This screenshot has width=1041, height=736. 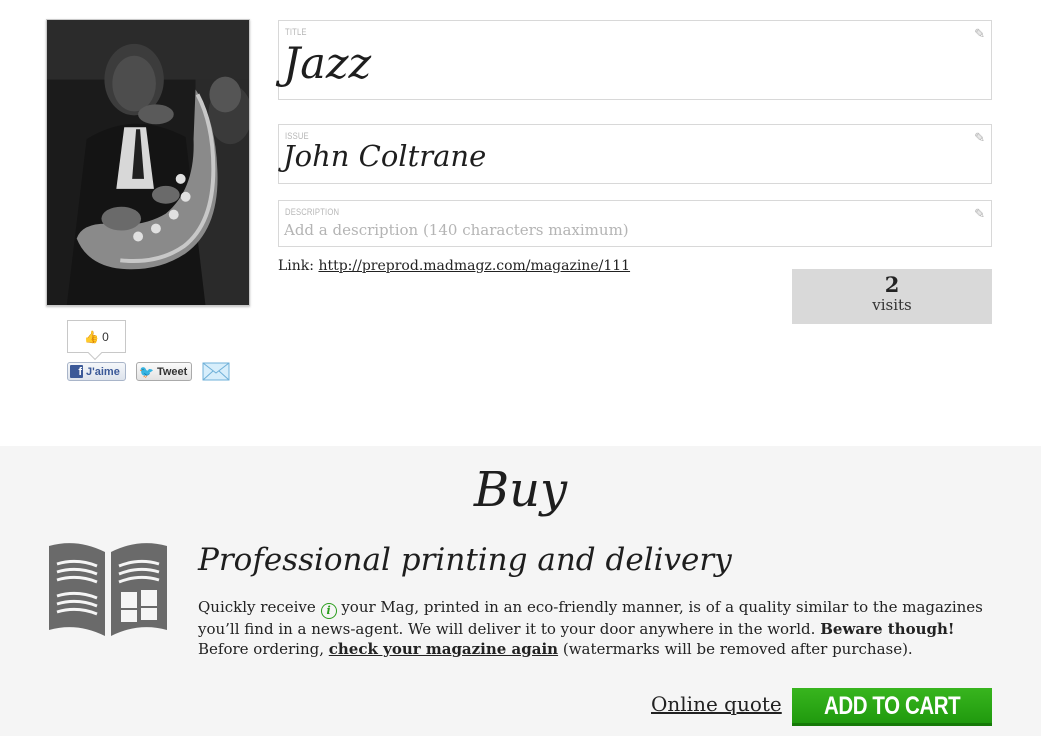 What do you see at coordinates (887, 629) in the screenshot?
I see `desc-warning: Beware though!` at bounding box center [887, 629].